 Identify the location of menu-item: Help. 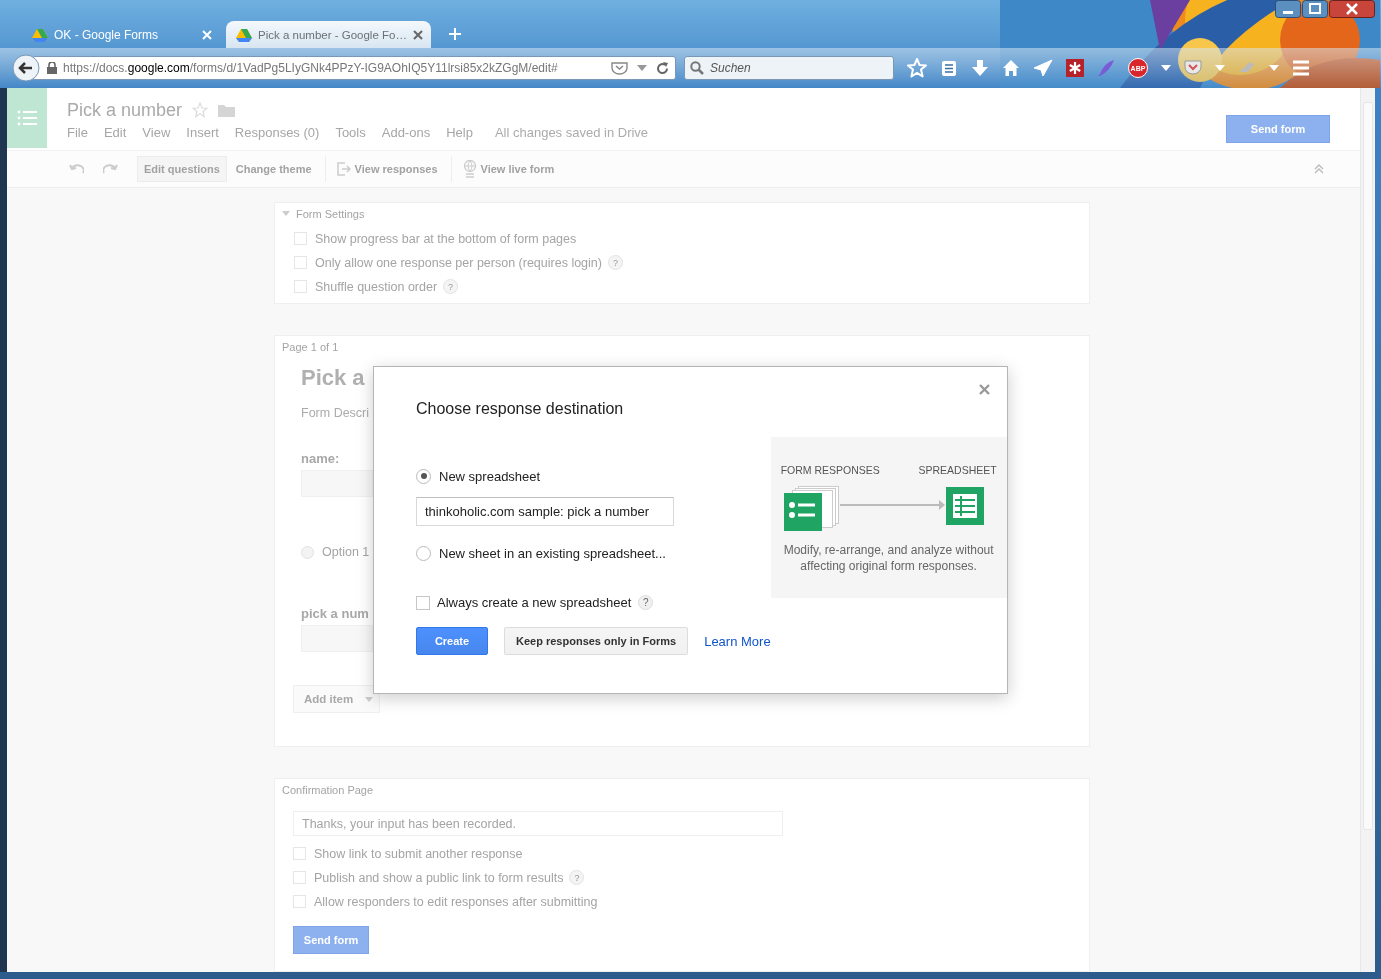
(459, 132).